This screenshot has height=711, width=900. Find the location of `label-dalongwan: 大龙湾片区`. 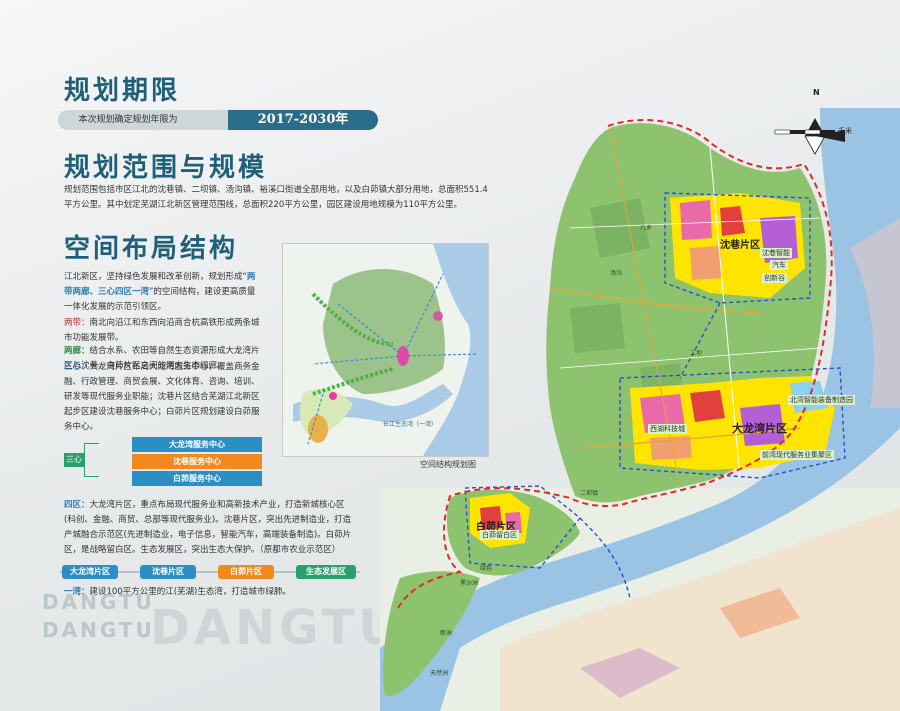

label-dalongwan: 大龙湾片区 is located at coordinates (759, 428).